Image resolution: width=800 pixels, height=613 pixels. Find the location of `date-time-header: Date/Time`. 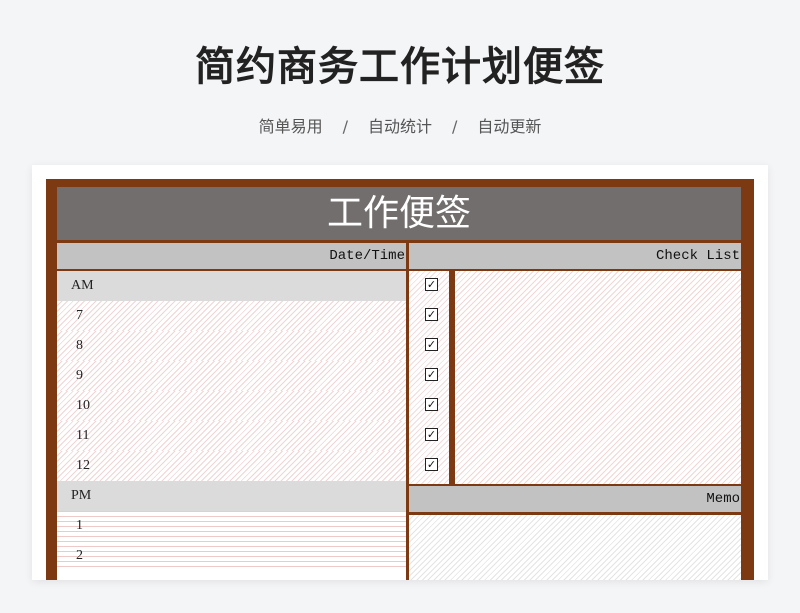

date-time-header: Date/Time is located at coordinates (231, 256).